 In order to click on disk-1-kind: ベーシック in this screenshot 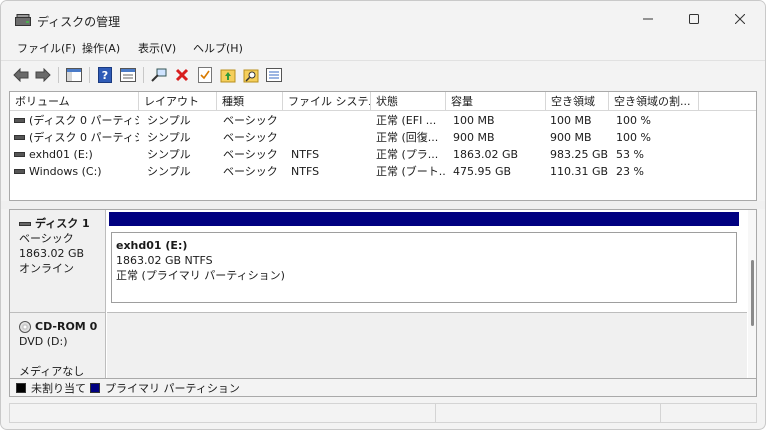, I will do `click(46, 238)`.